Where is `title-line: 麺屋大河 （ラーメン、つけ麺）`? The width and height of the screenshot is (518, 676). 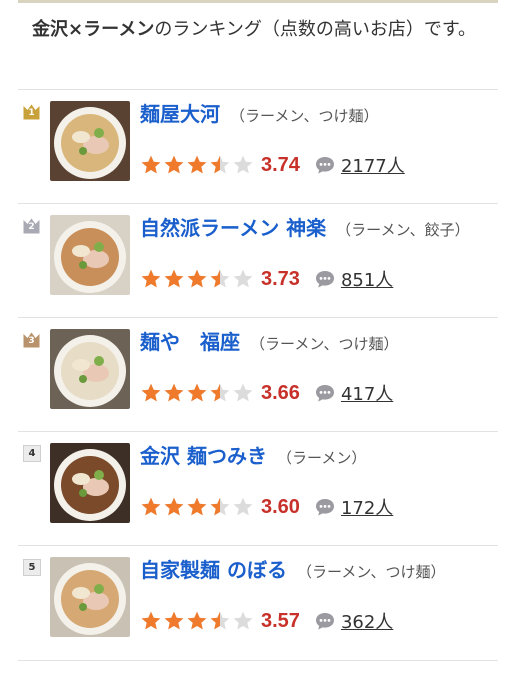 title-line: 麺屋大河 （ラーメン、つけ麺） is located at coordinates (315, 115).